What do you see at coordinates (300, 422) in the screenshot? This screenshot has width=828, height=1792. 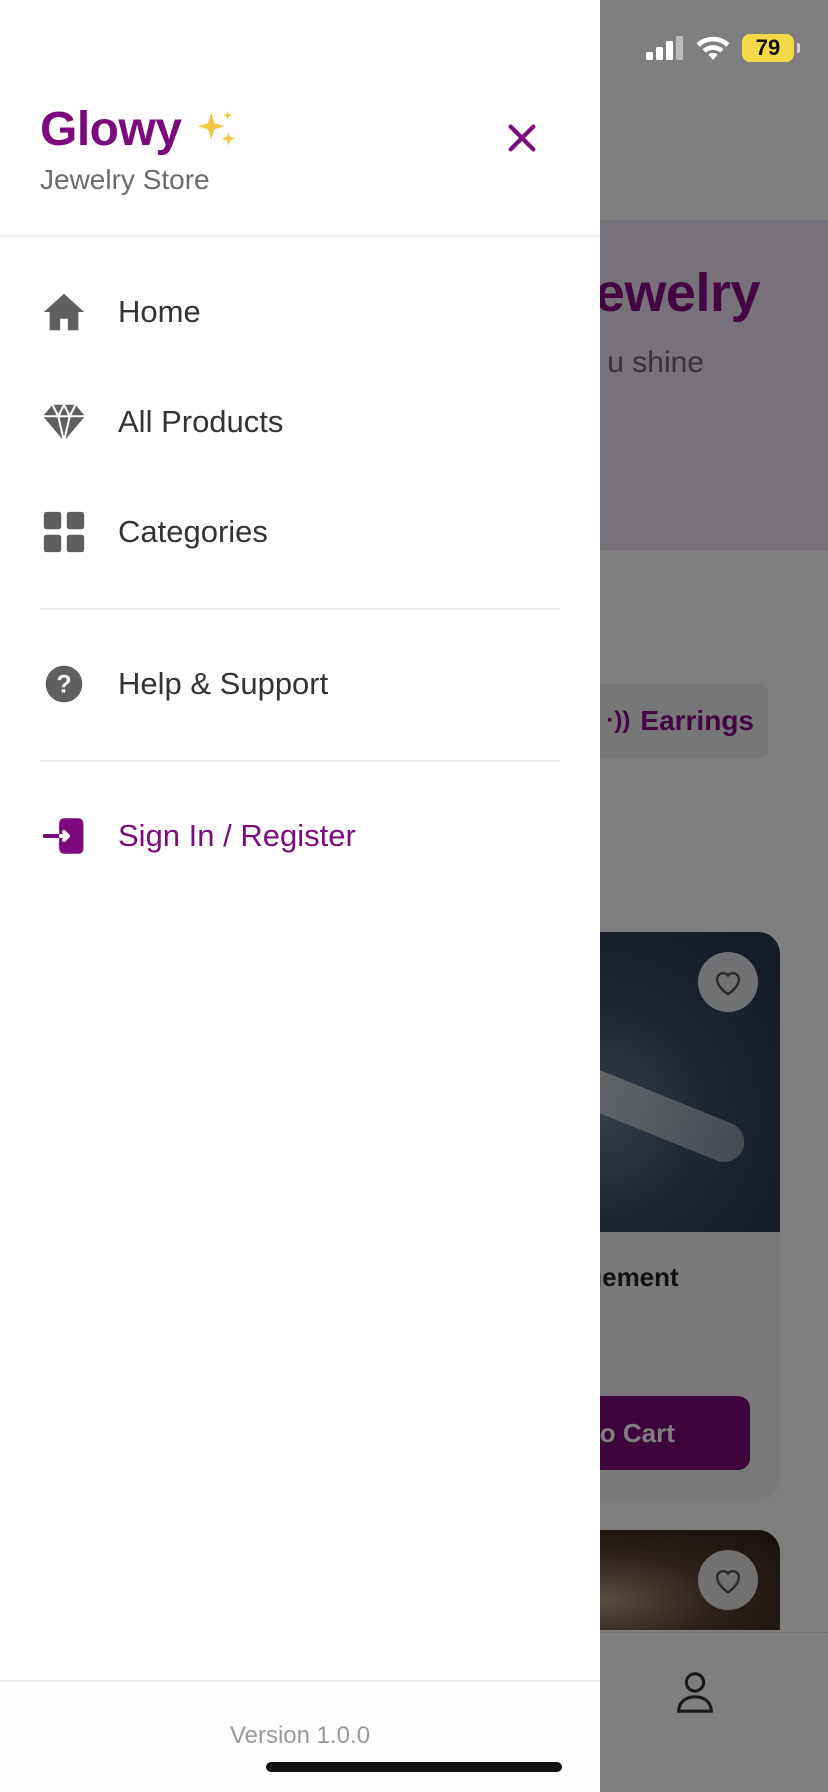 I see `menu-item-all-products: All Products` at bounding box center [300, 422].